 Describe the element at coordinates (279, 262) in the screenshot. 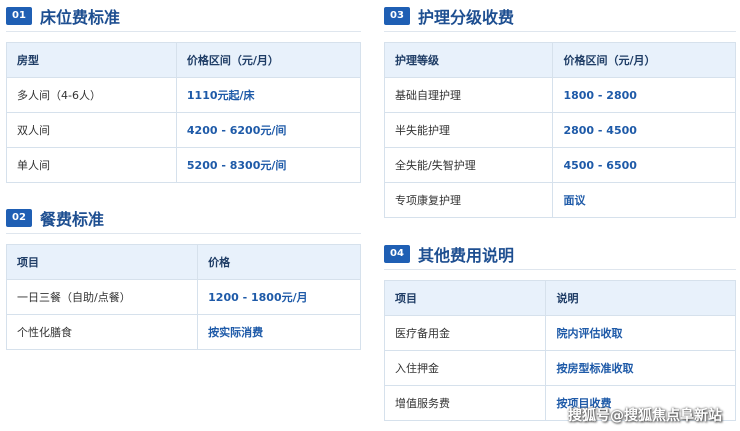

I see `column-header: 价格` at that location.